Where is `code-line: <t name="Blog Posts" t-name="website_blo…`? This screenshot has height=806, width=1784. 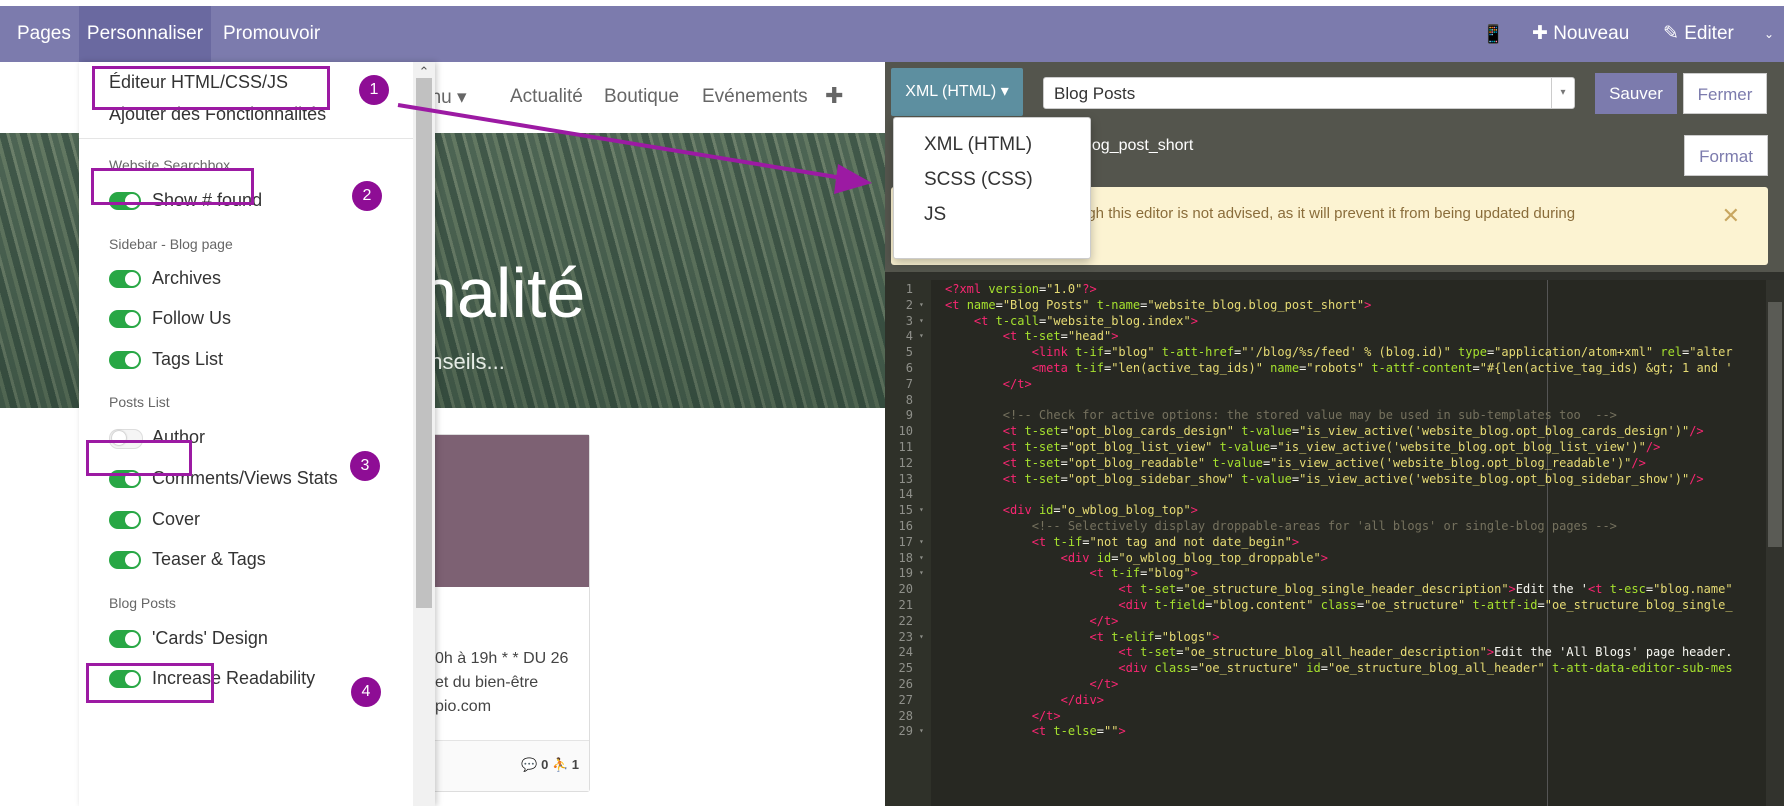 code-line: <t name="Blog Posts" t-name="website_blo… is located at coordinates (1158, 305).